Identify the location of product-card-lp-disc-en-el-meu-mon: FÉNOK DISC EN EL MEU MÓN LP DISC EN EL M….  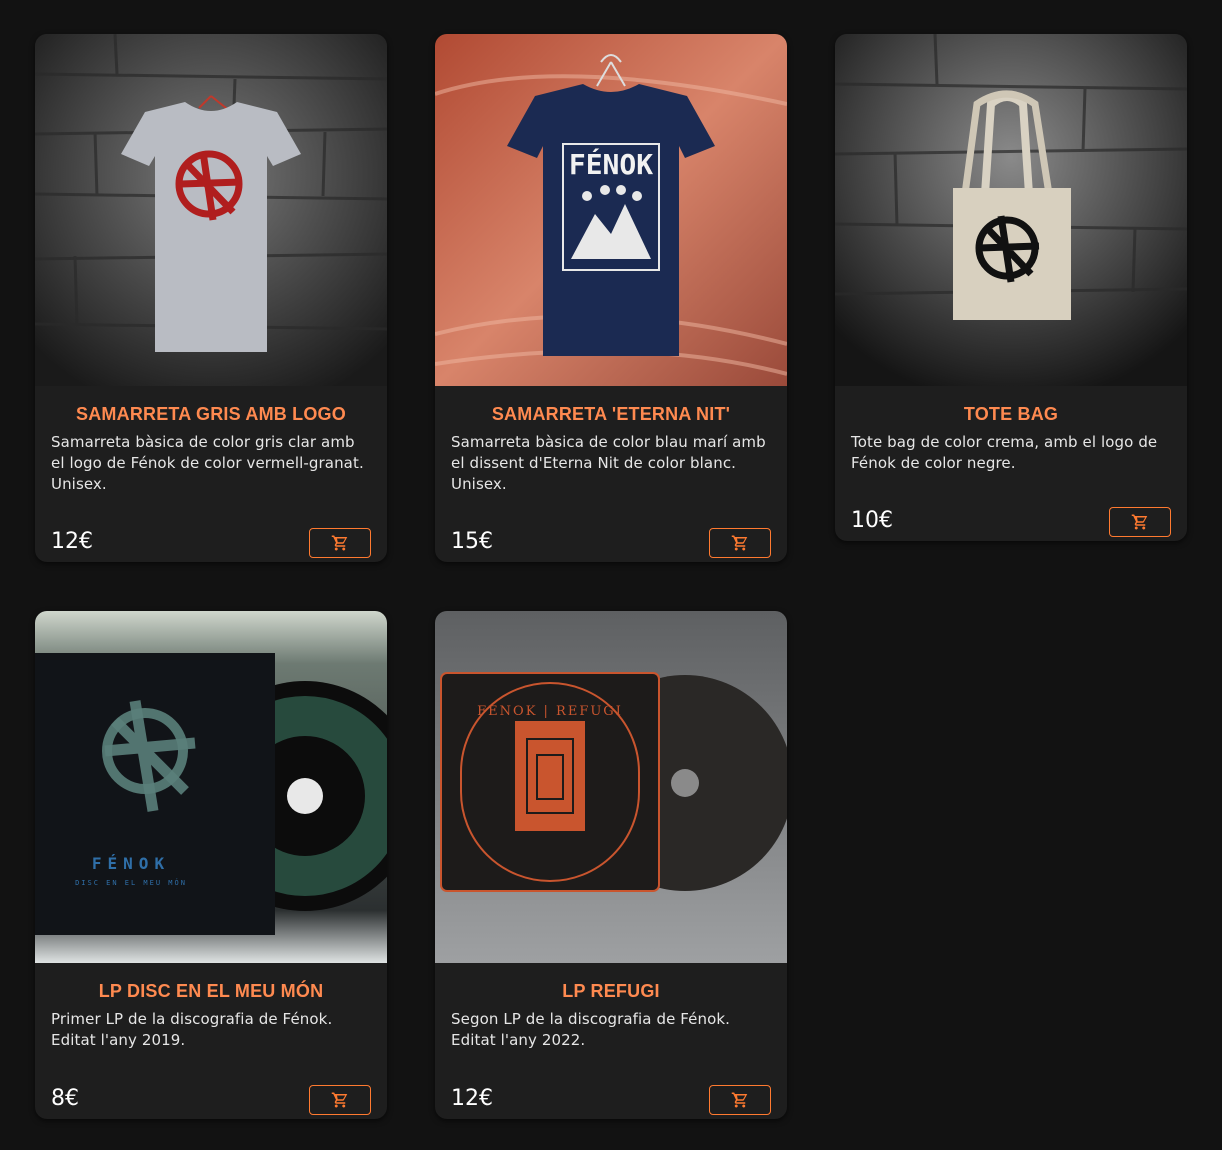
(211, 865).